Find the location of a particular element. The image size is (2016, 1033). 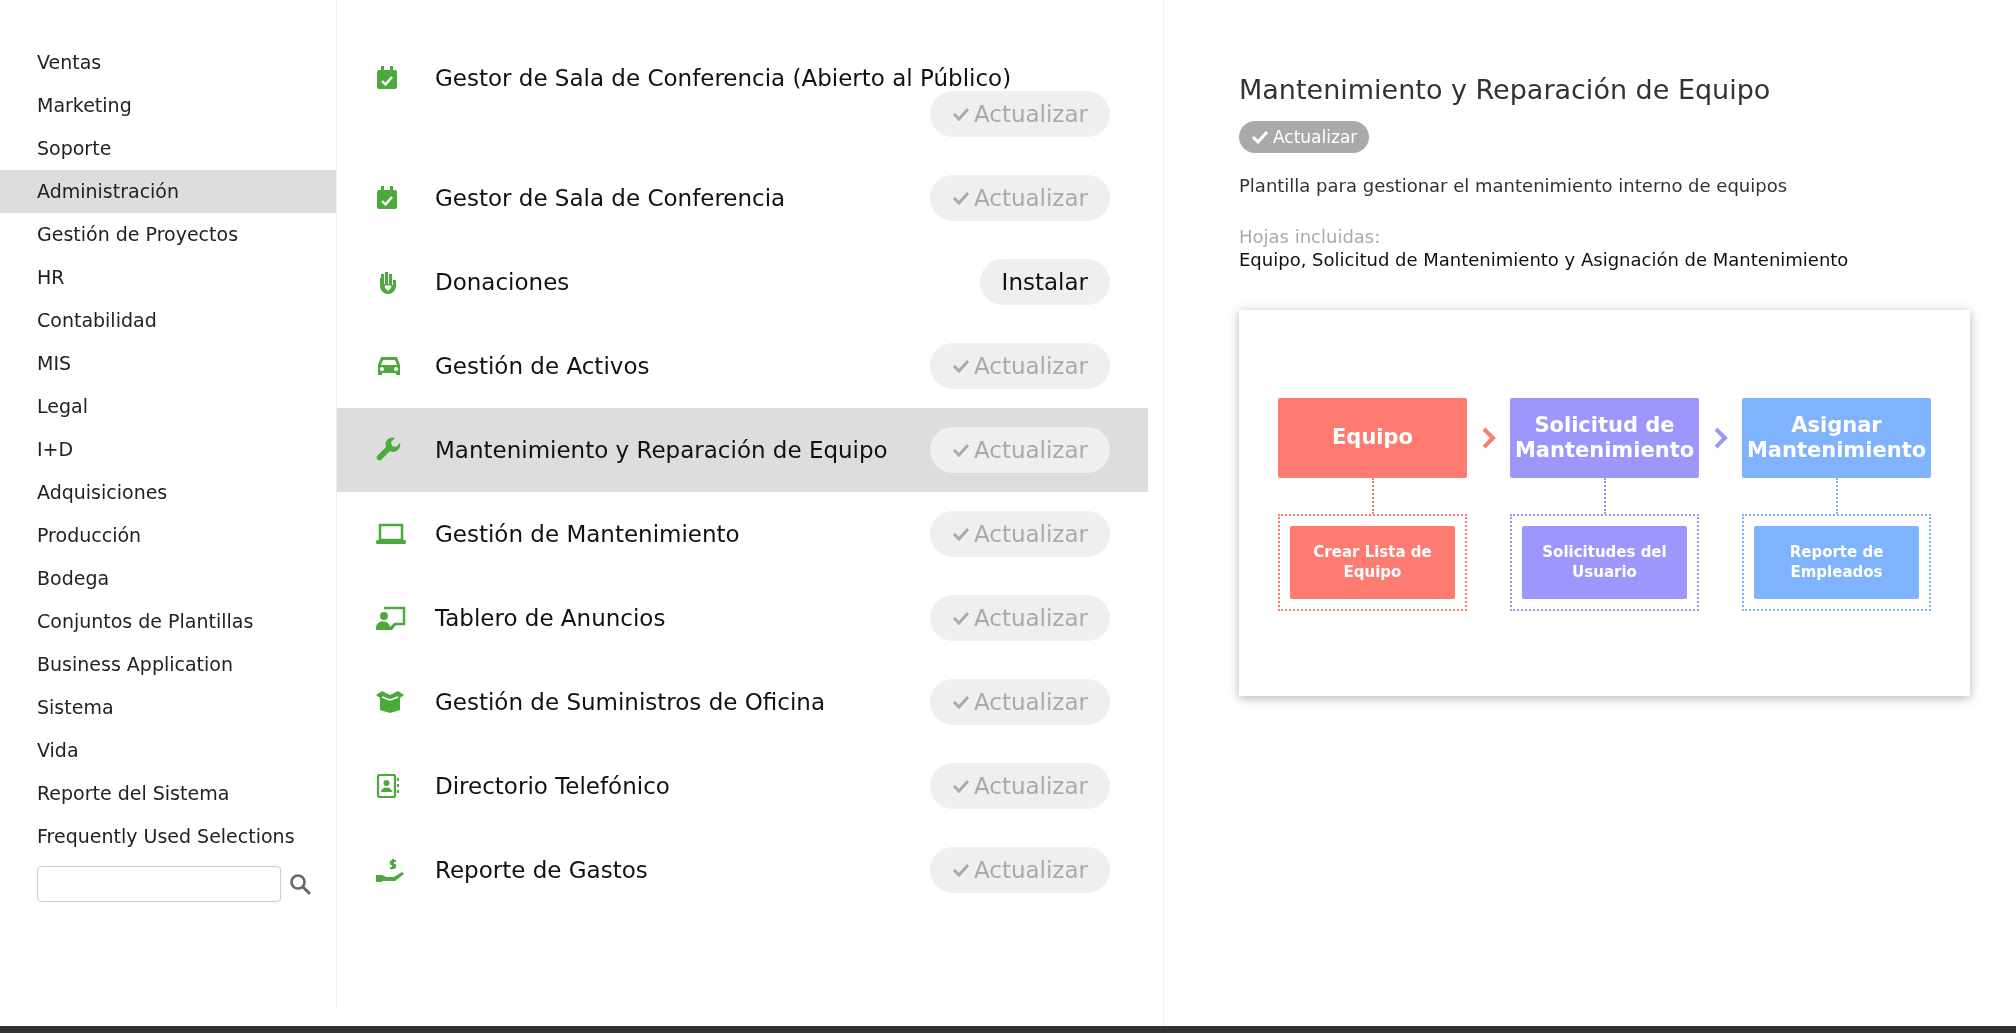

car-icon is located at coordinates (389, 366).